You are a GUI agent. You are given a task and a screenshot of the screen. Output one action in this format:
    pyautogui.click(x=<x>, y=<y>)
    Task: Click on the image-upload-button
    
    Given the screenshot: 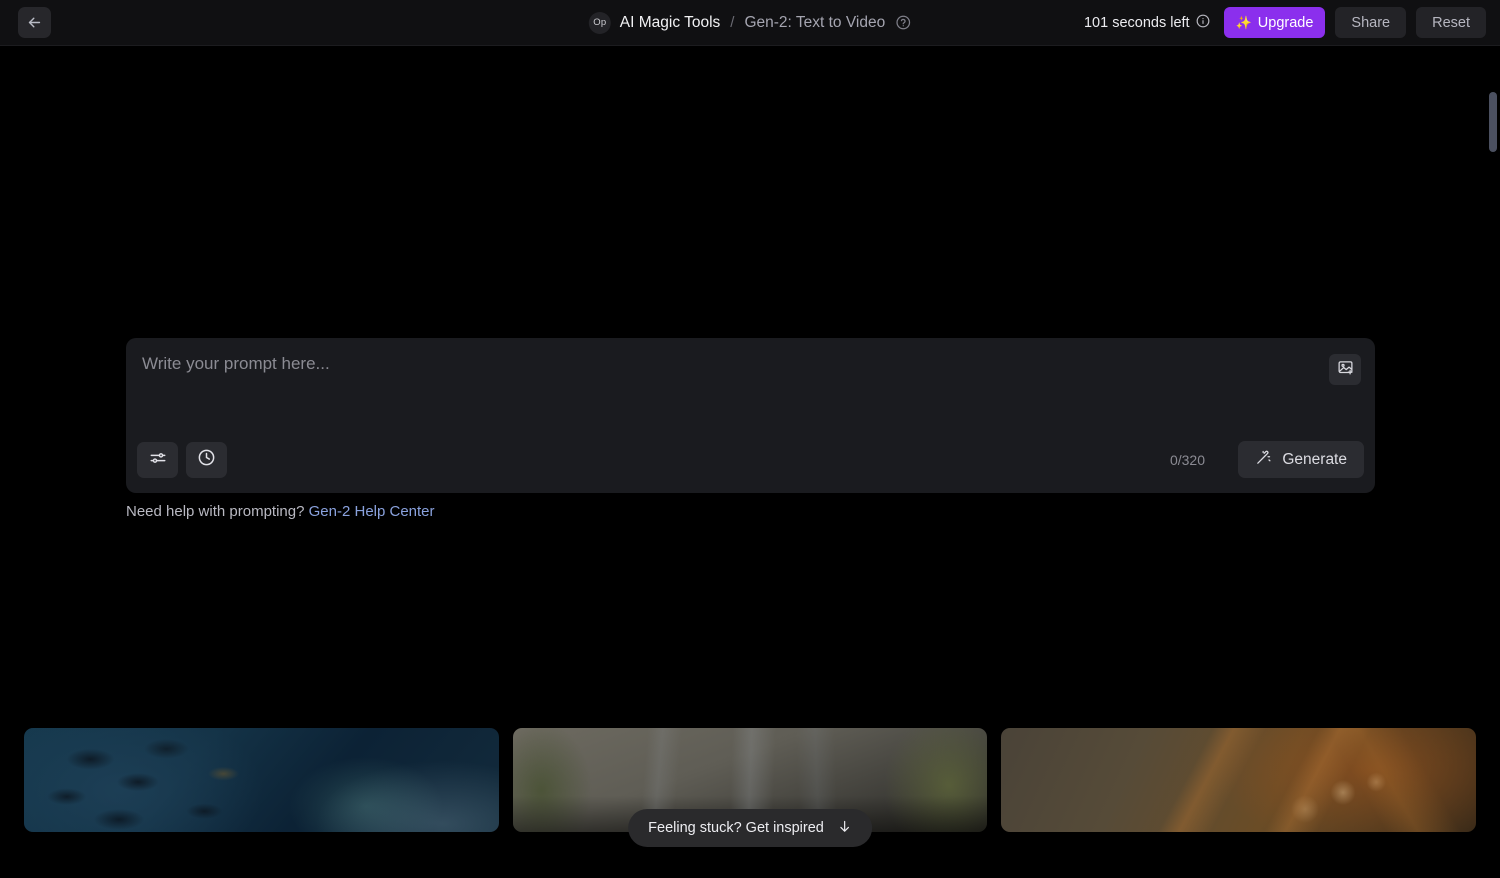 What is the action you would take?
    pyautogui.click(x=1345, y=369)
    